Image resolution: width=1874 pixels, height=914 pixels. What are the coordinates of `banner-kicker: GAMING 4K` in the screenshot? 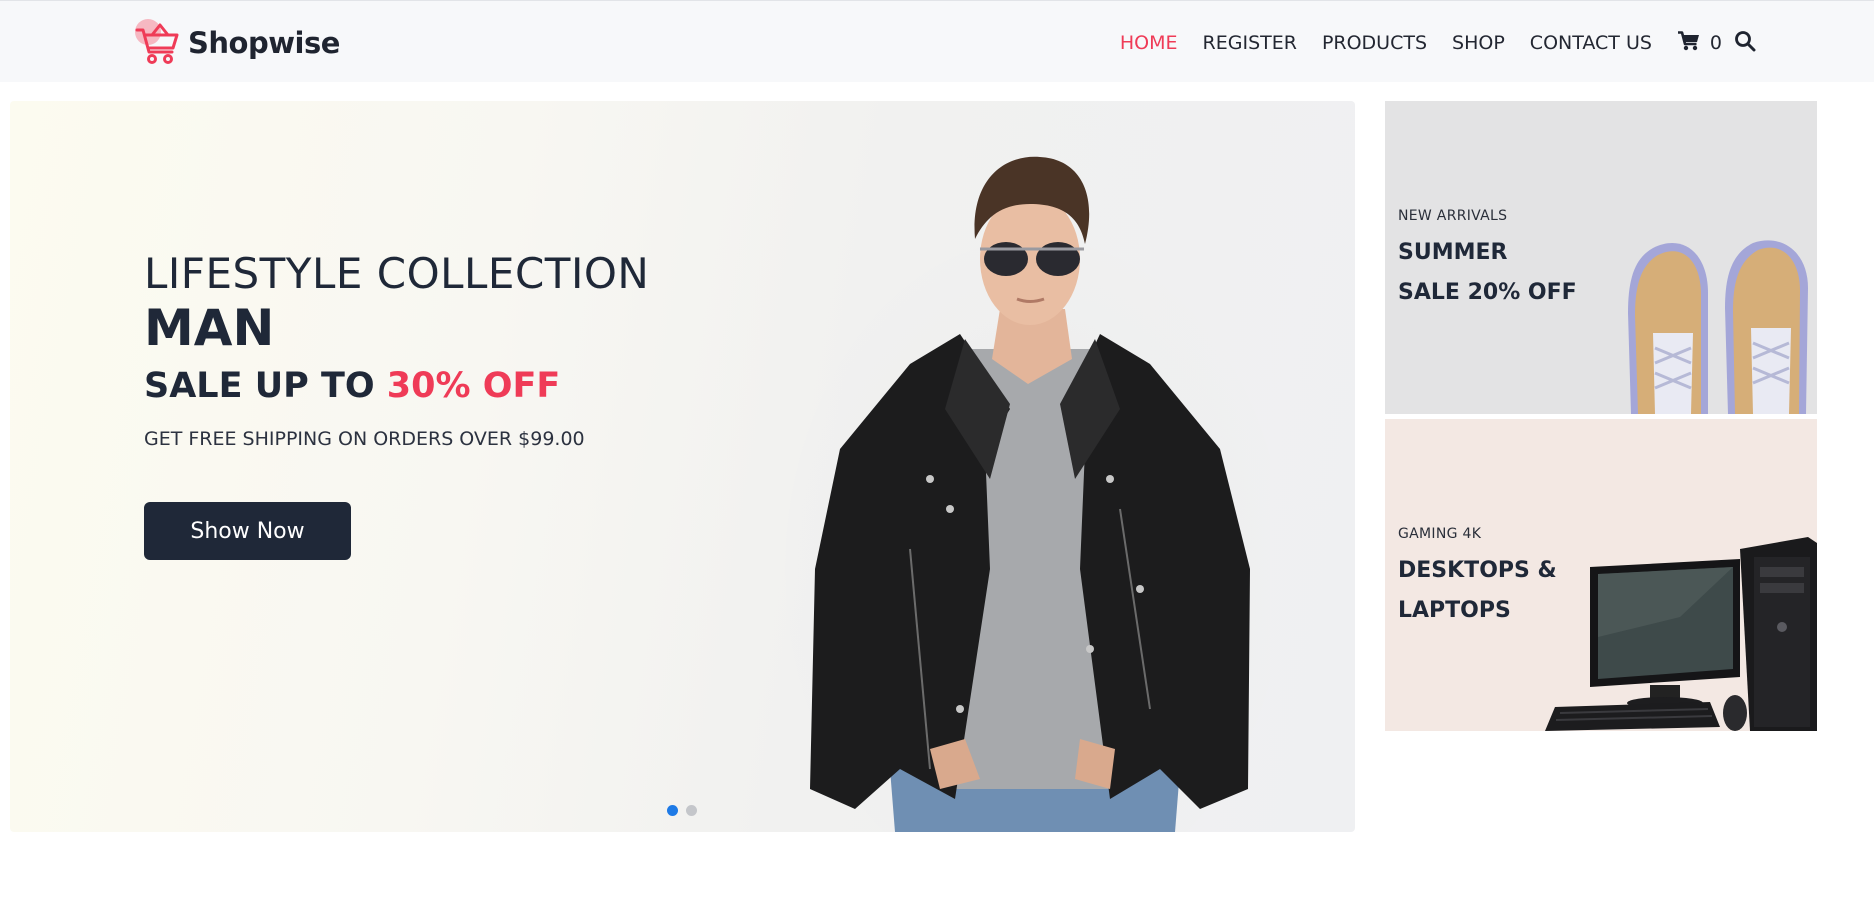 It's located at (1440, 534).